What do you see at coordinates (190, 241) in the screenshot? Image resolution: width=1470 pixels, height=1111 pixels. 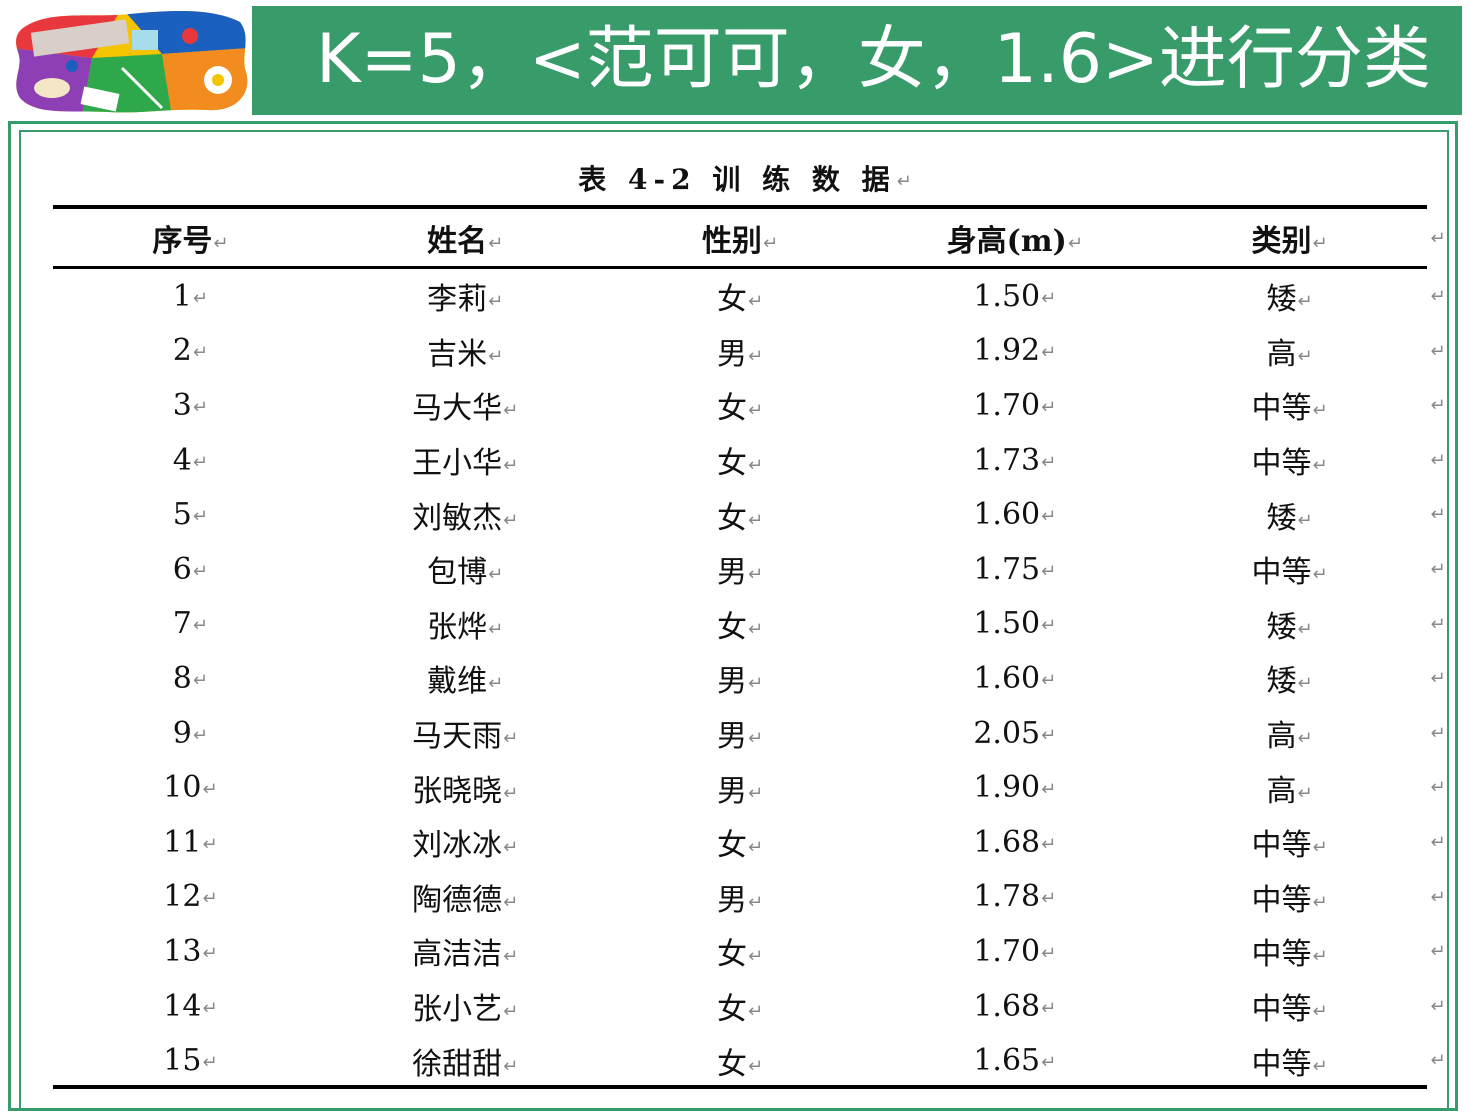 I see `header-cell-index: 序号↵` at bounding box center [190, 241].